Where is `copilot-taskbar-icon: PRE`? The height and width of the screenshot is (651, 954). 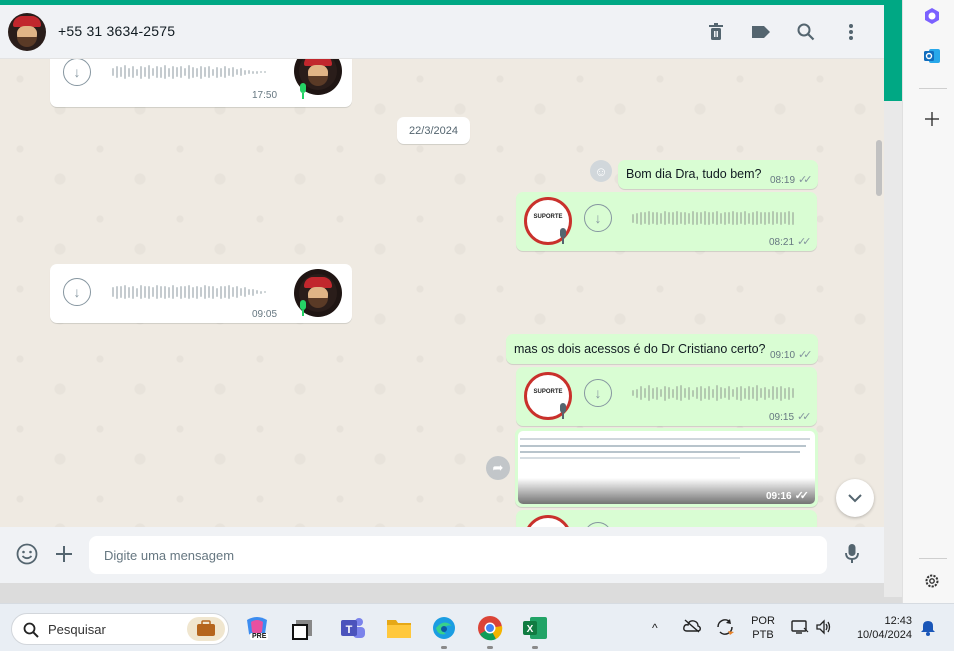 copilot-taskbar-icon: PRE is located at coordinates (257, 628).